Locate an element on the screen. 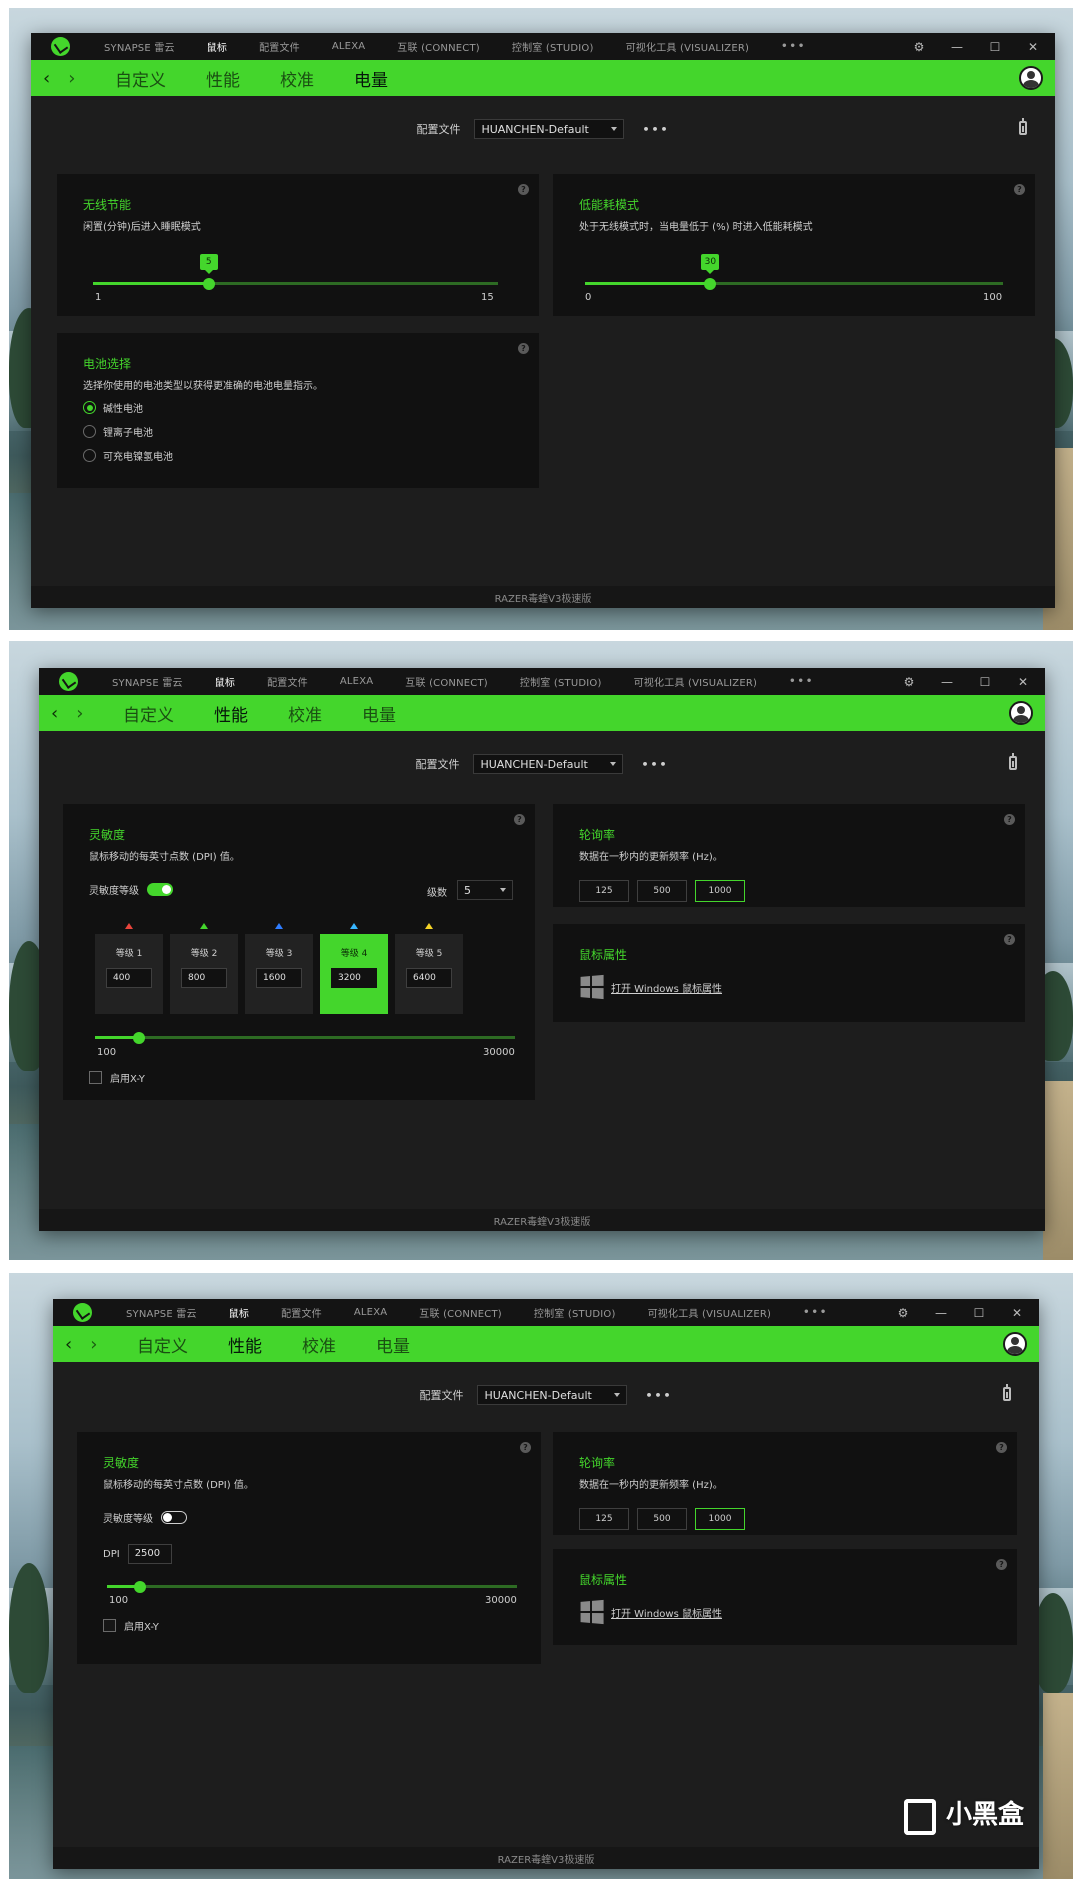 This screenshot has width=1082, height=1887. rate-500-button: 500 is located at coordinates (662, 891).